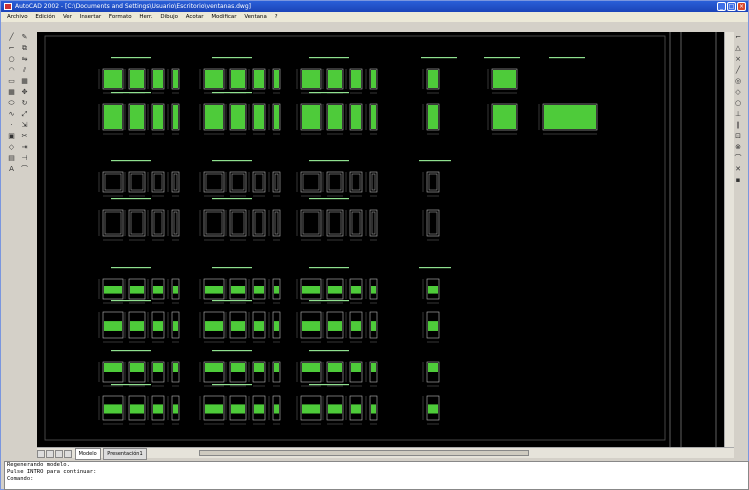 This screenshot has width=749, height=490. What do you see at coordinates (24, 158) in the screenshot?
I see `break-icon: ⊣` at bounding box center [24, 158].